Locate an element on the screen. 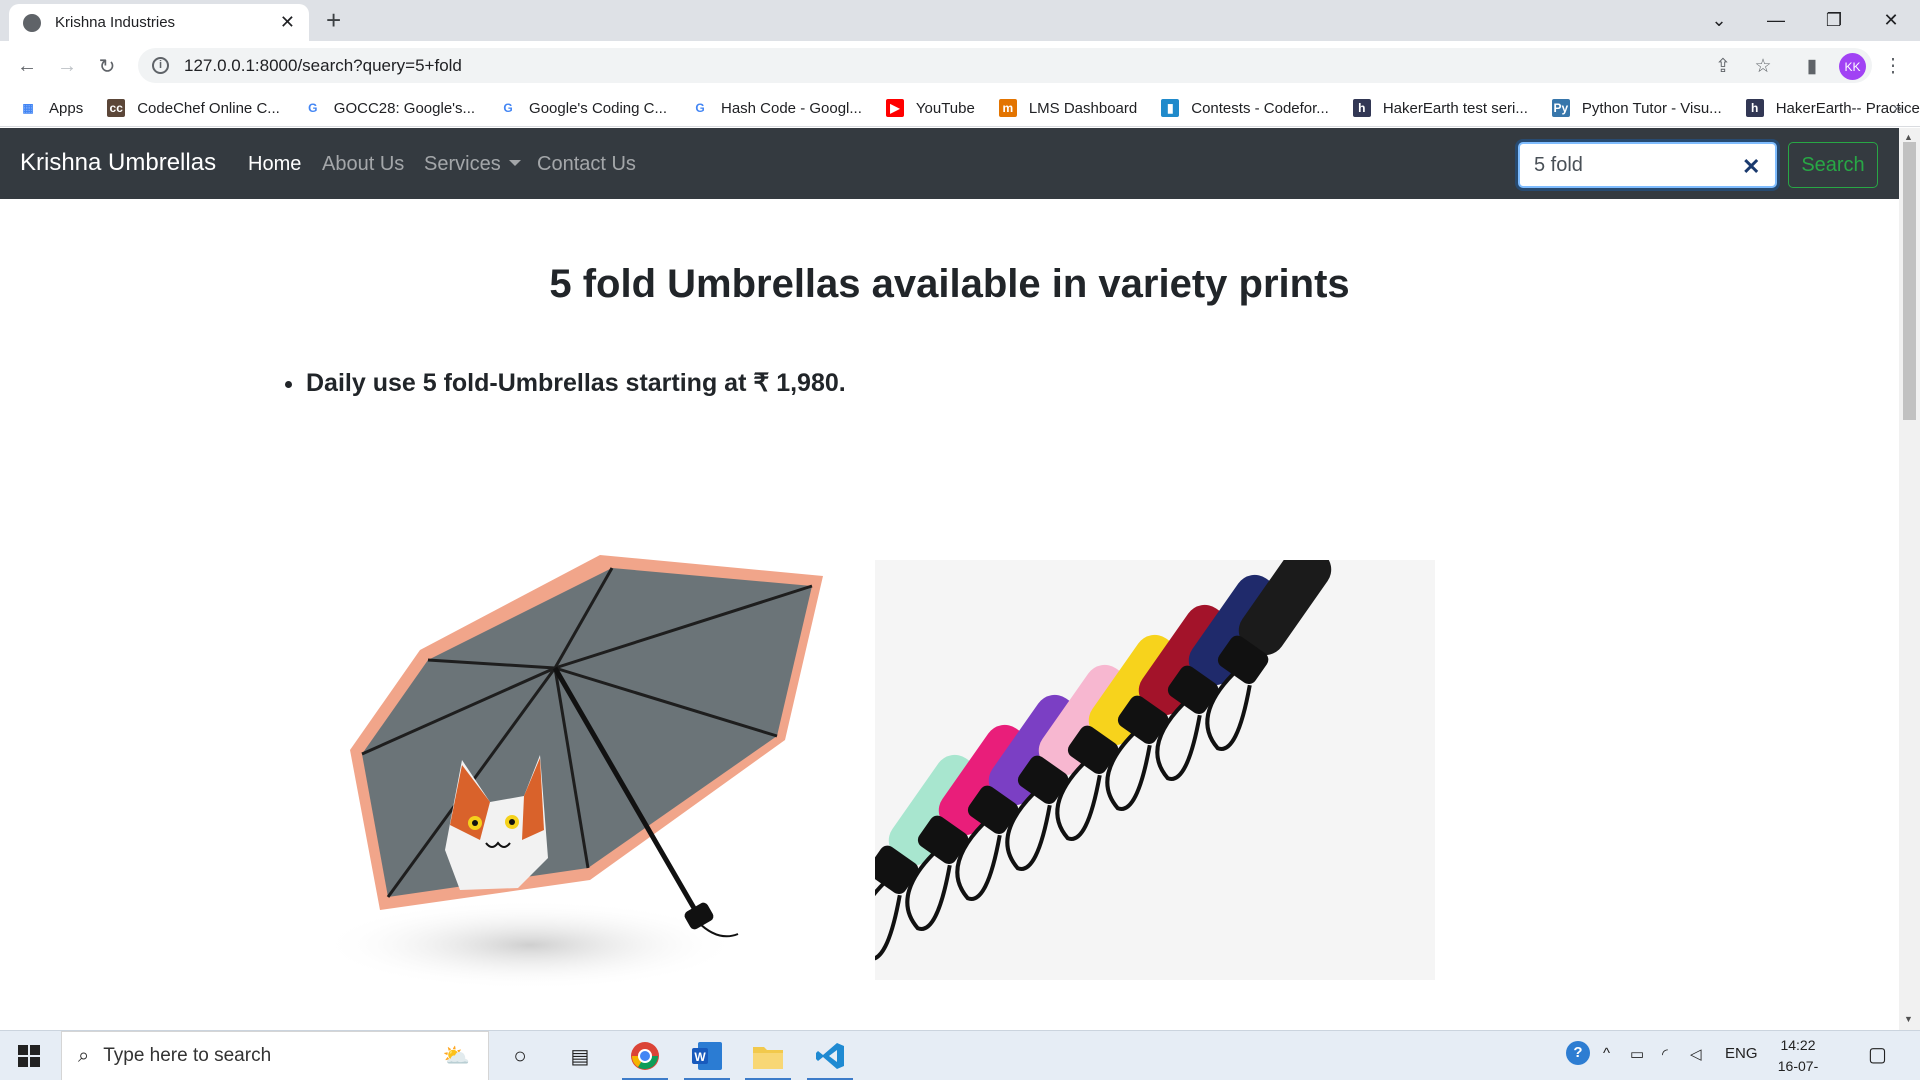 This screenshot has height=1080, width=1920. close-tab-icon: ✕ is located at coordinates (287, 22).